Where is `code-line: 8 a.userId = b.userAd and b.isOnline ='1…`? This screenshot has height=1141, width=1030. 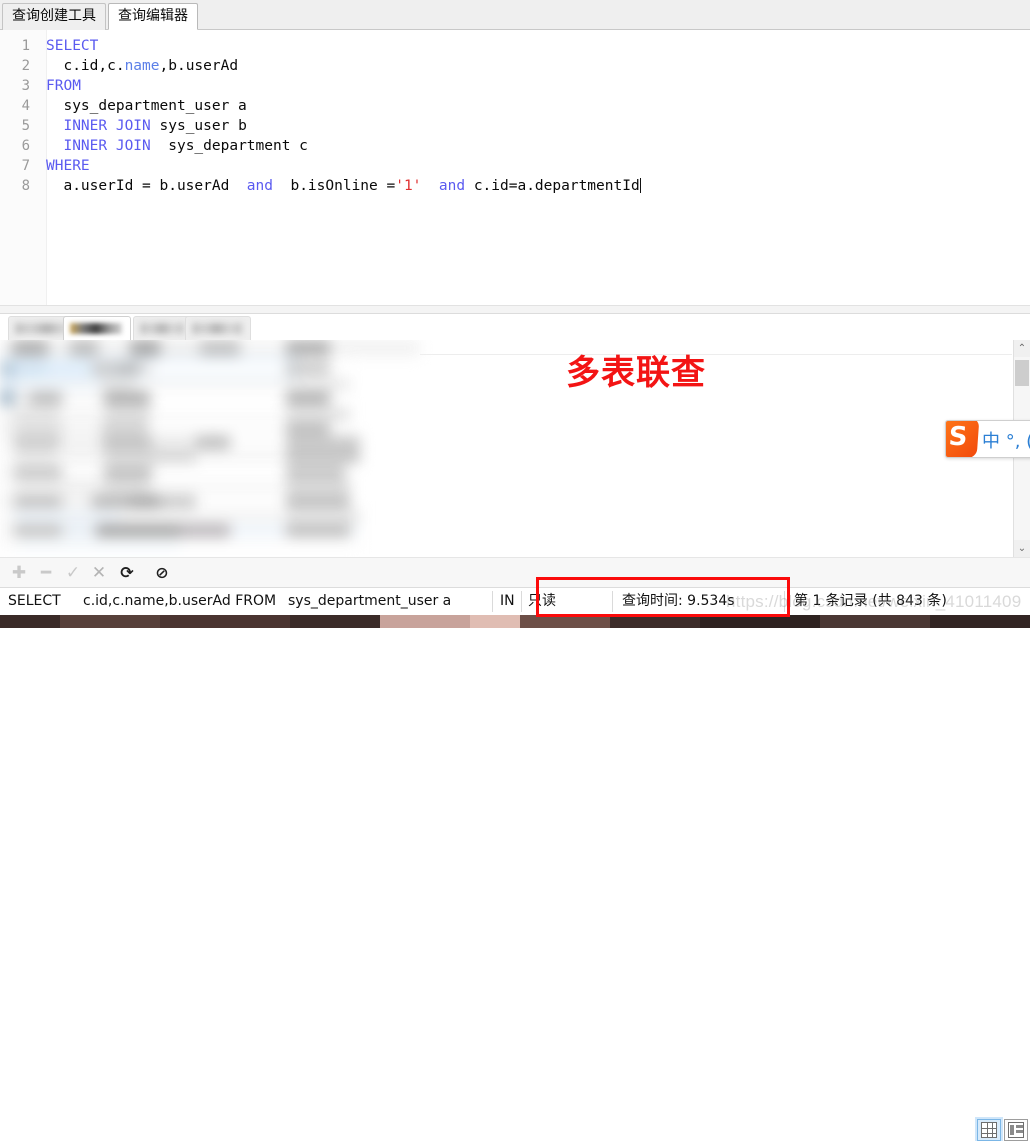
code-line: 8 a.userId = b.userAd and b.isOnline ='1… is located at coordinates (515, 186).